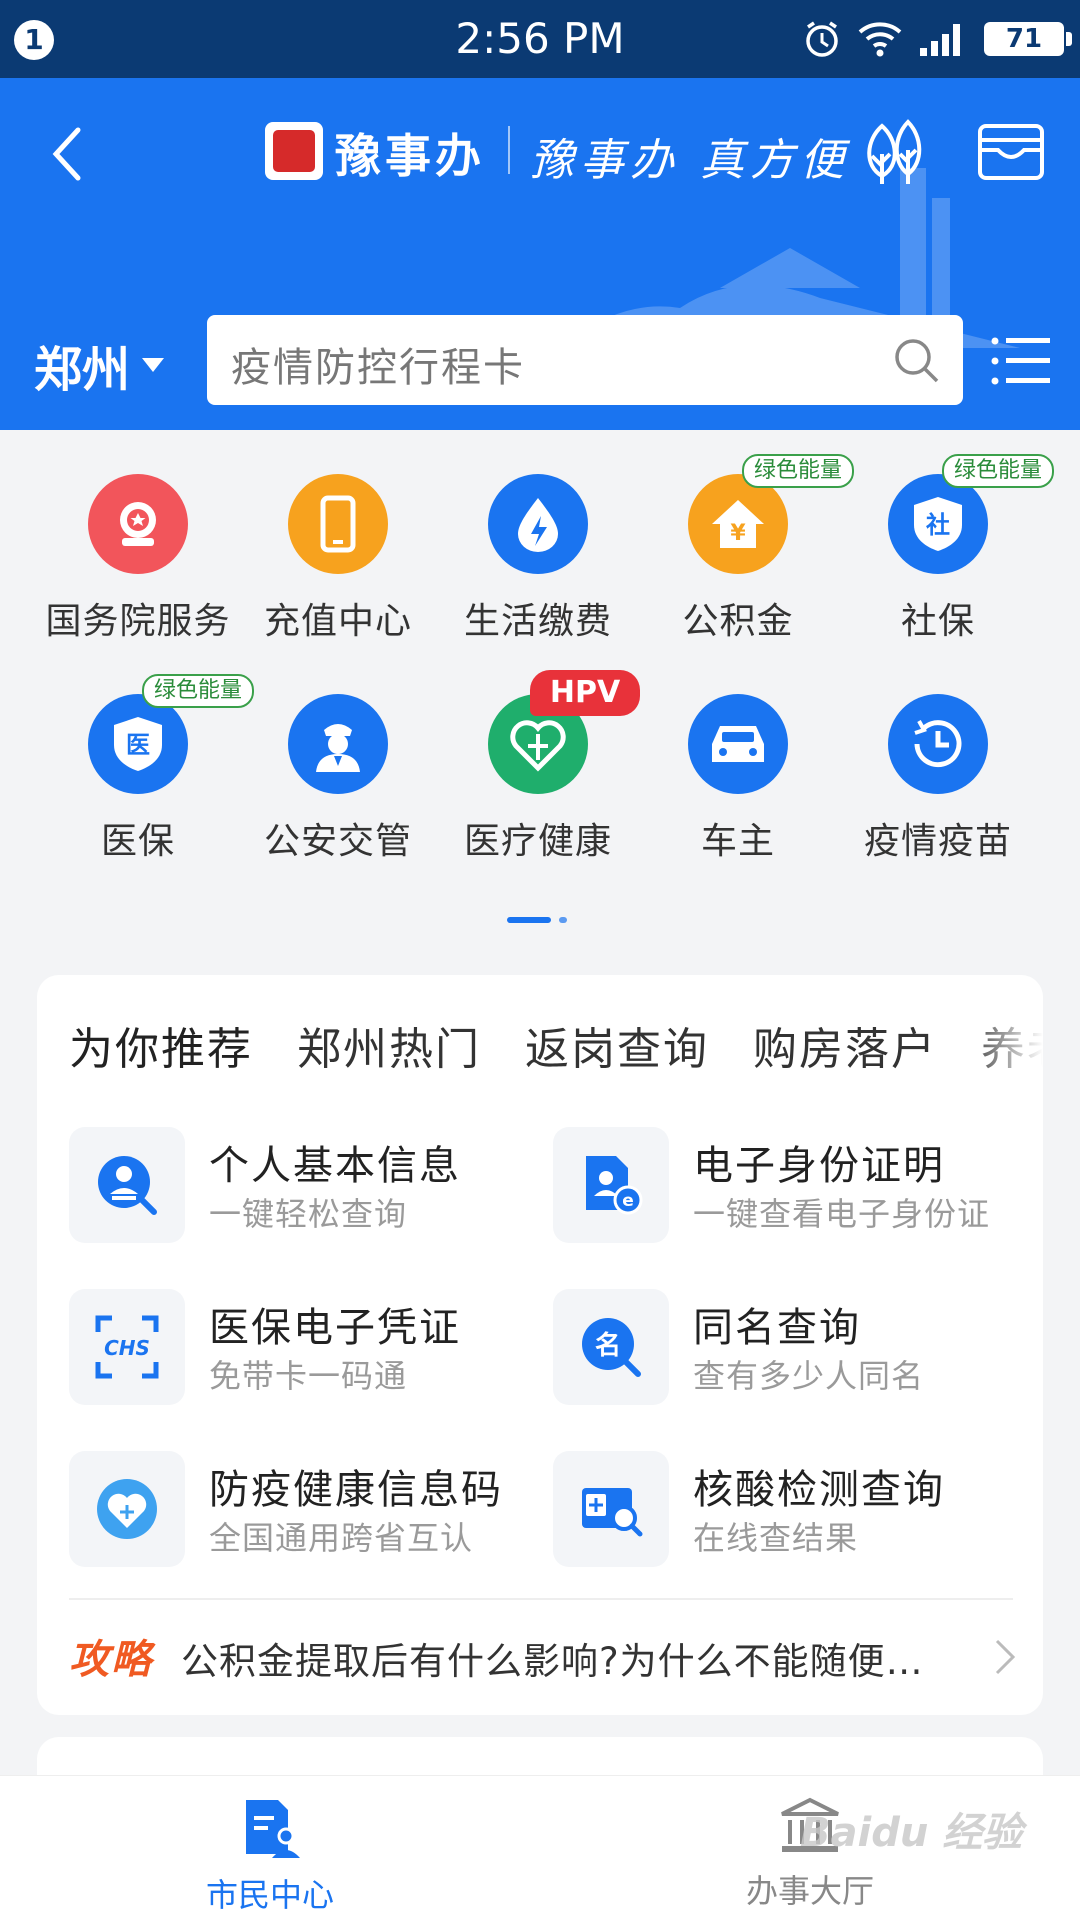 The height and width of the screenshot is (1921, 1080). What do you see at coordinates (911, 1833) in the screenshot?
I see `baidu-watermark: Baidu 经验` at bounding box center [911, 1833].